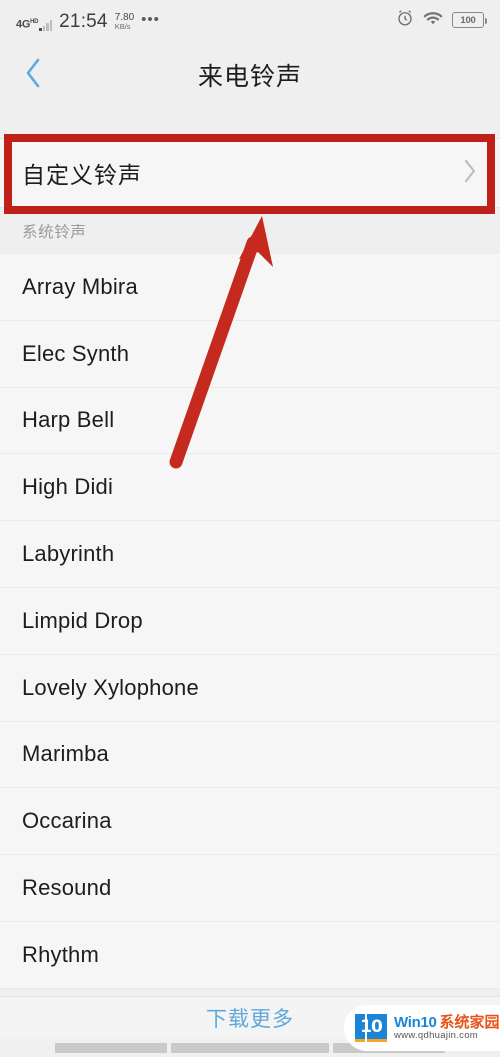 Image resolution: width=500 pixels, height=1057 pixels. Describe the element at coordinates (250, 421) in the screenshot. I see `ringtone-list-item: Harp Bell` at that location.